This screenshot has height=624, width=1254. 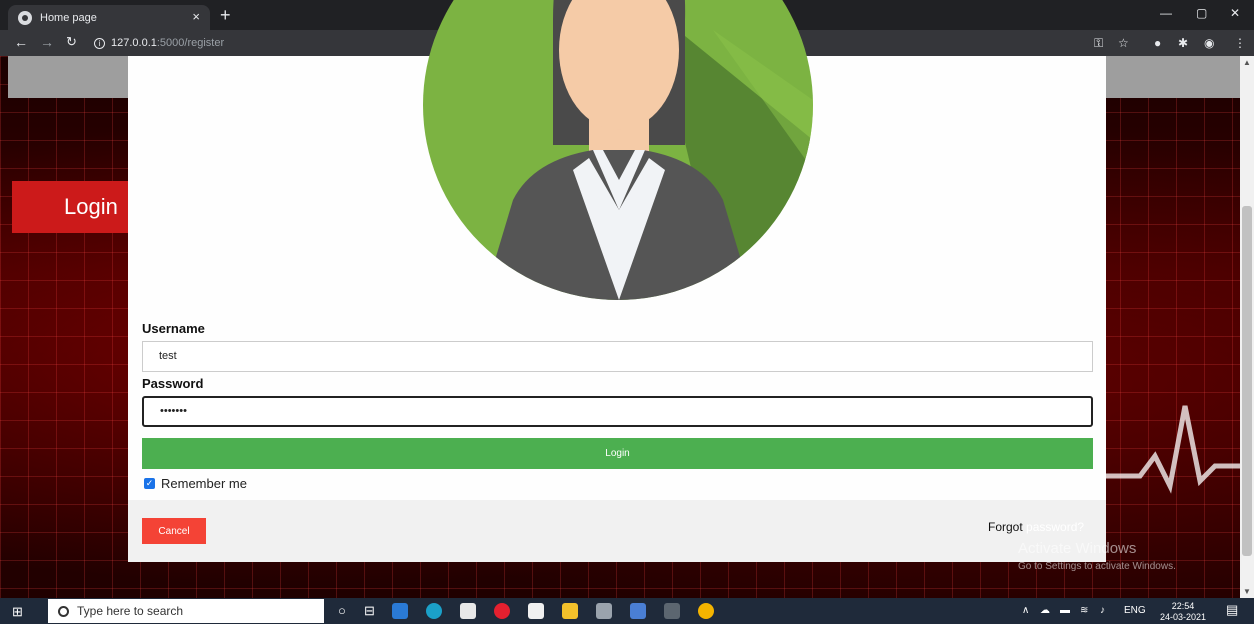 I want to click on battery-icon: ▬, so click(x=1065, y=610).